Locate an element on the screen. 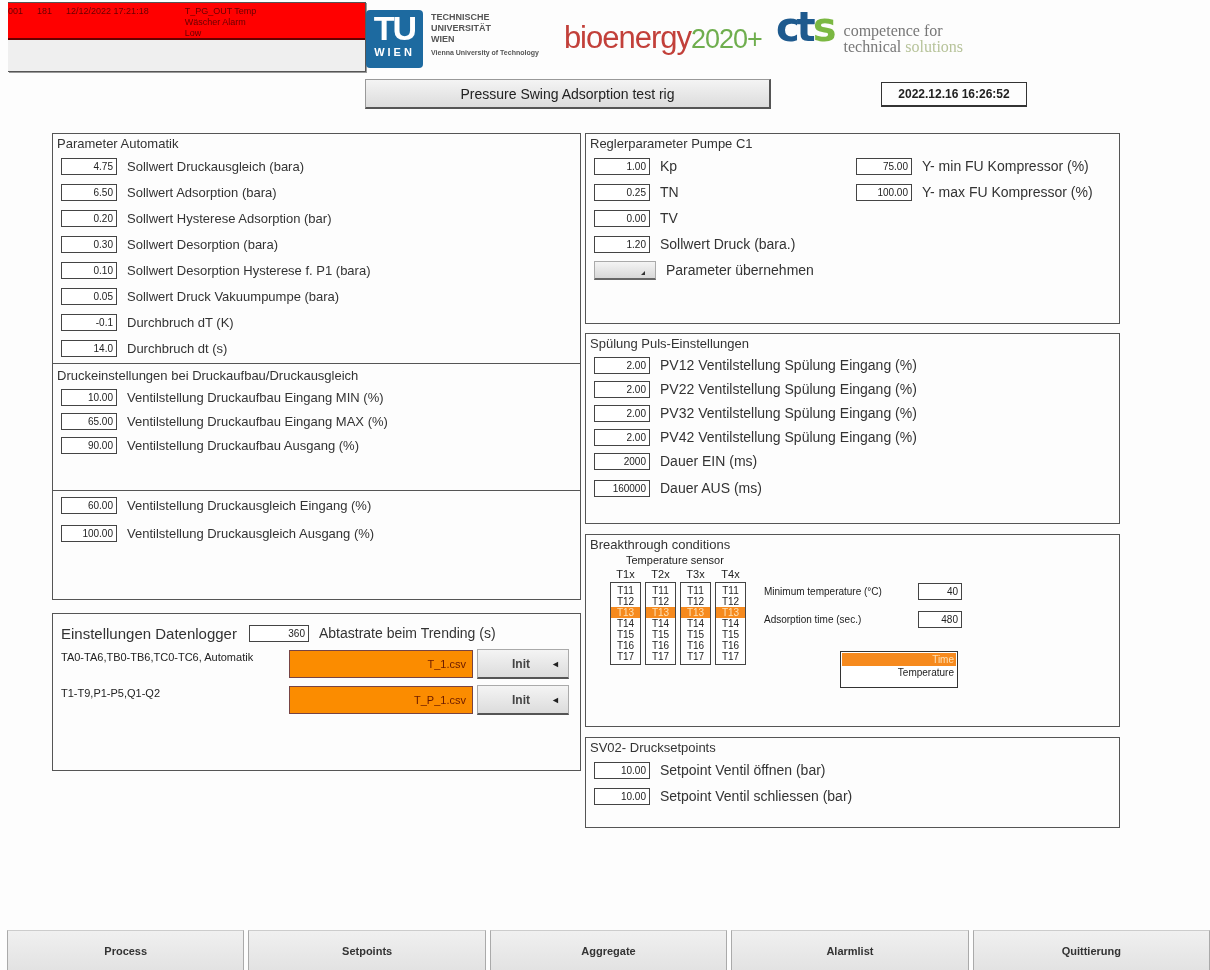 Image resolution: width=1210 pixels, height=970 pixels. value-field: -0.1 is located at coordinates (89, 322).